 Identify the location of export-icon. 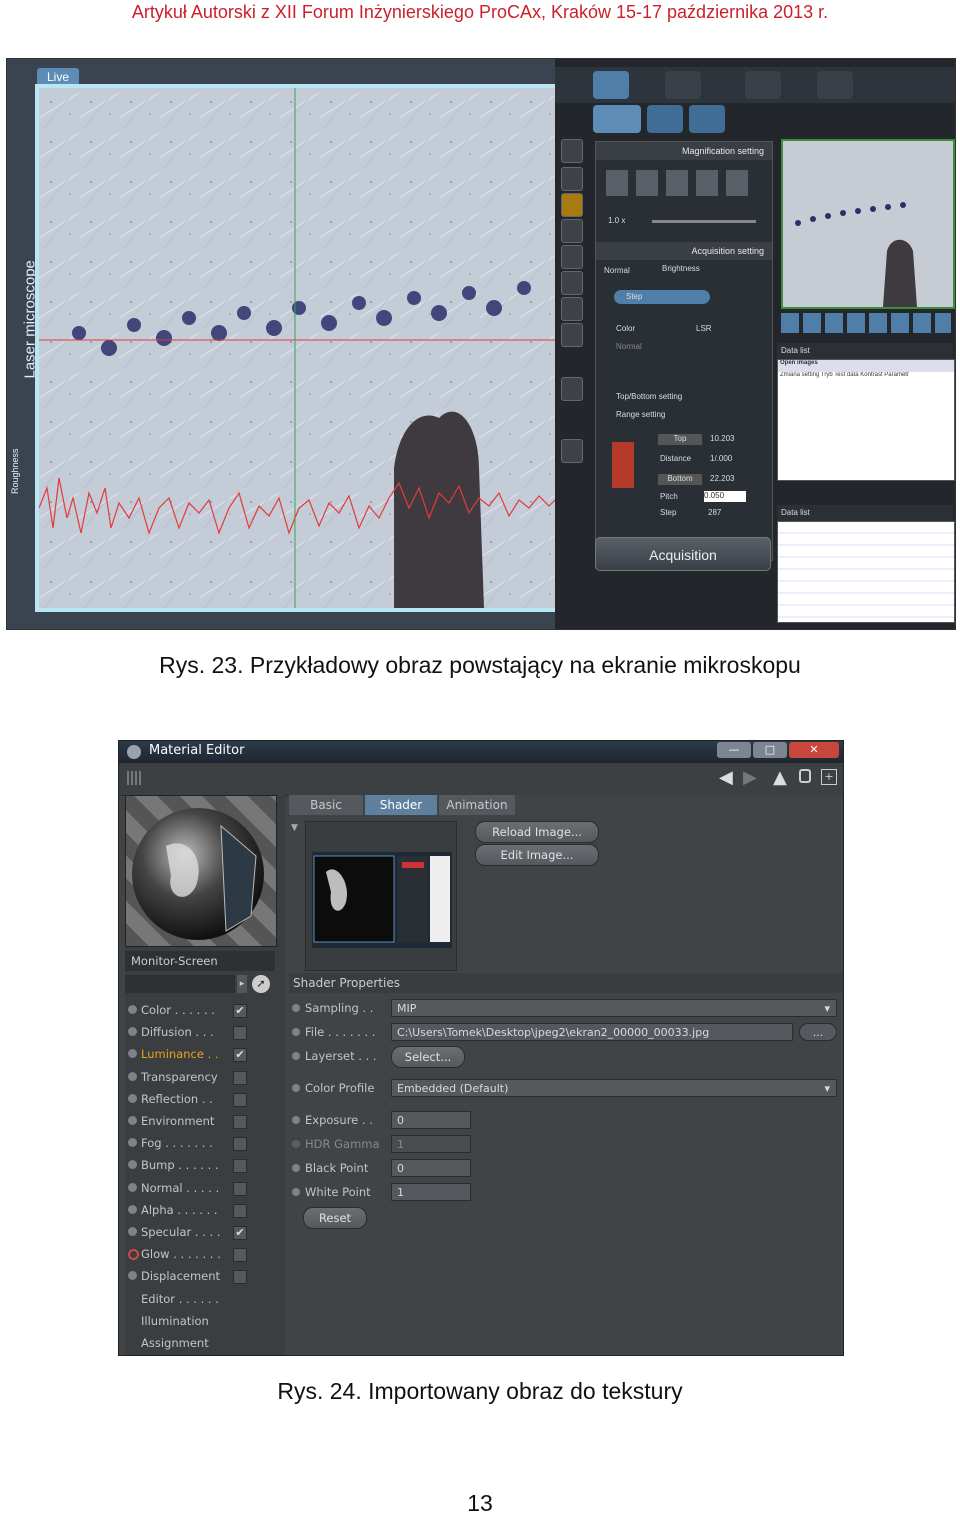
(763, 85).